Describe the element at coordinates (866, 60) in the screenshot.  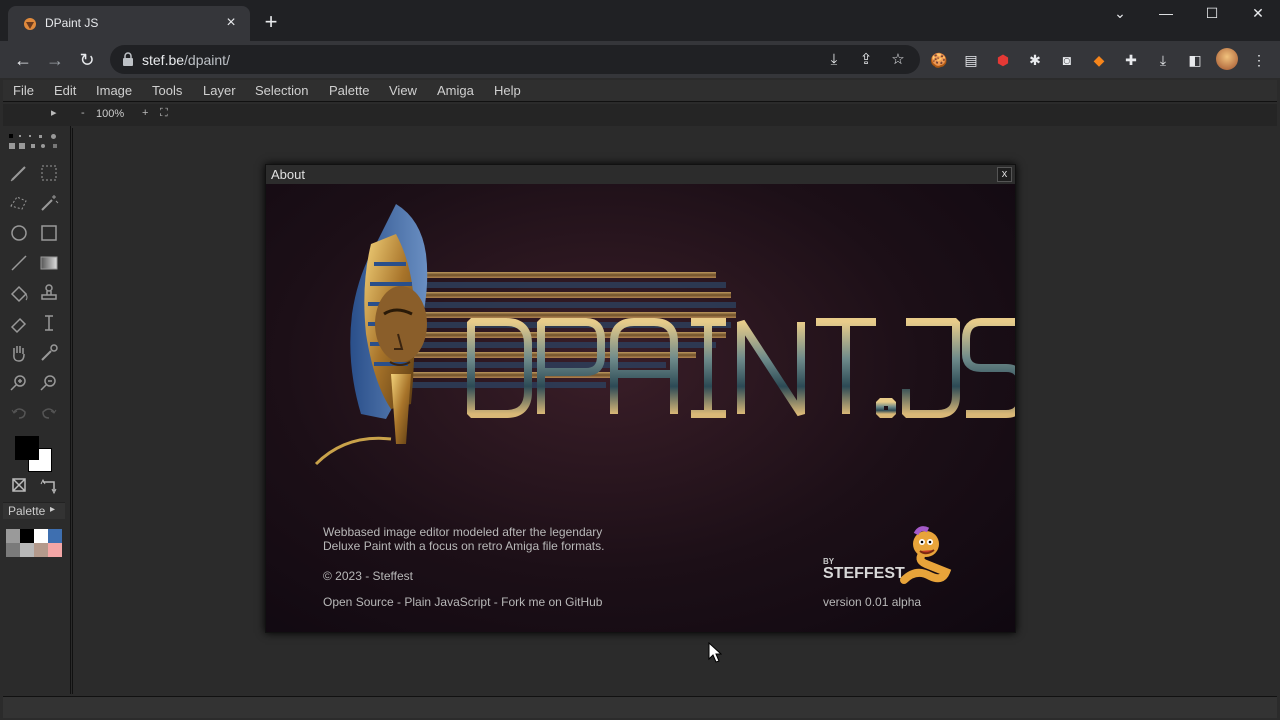
I see `share-icon: ⇪` at that location.